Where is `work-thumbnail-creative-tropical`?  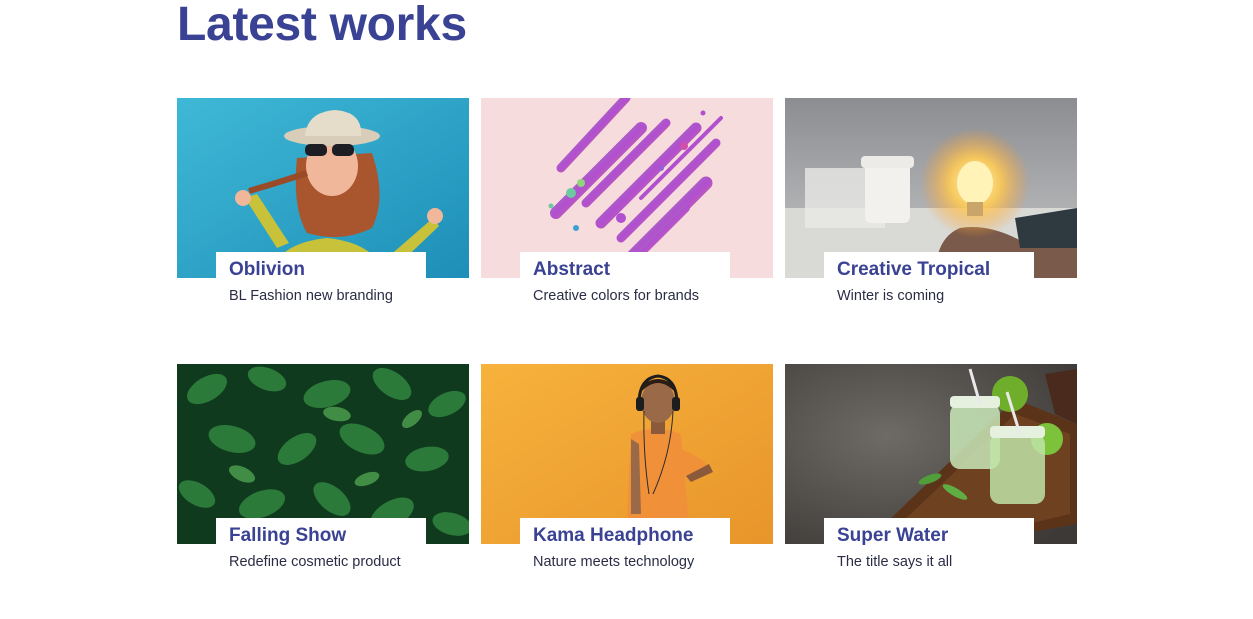 work-thumbnail-creative-tropical is located at coordinates (931, 188).